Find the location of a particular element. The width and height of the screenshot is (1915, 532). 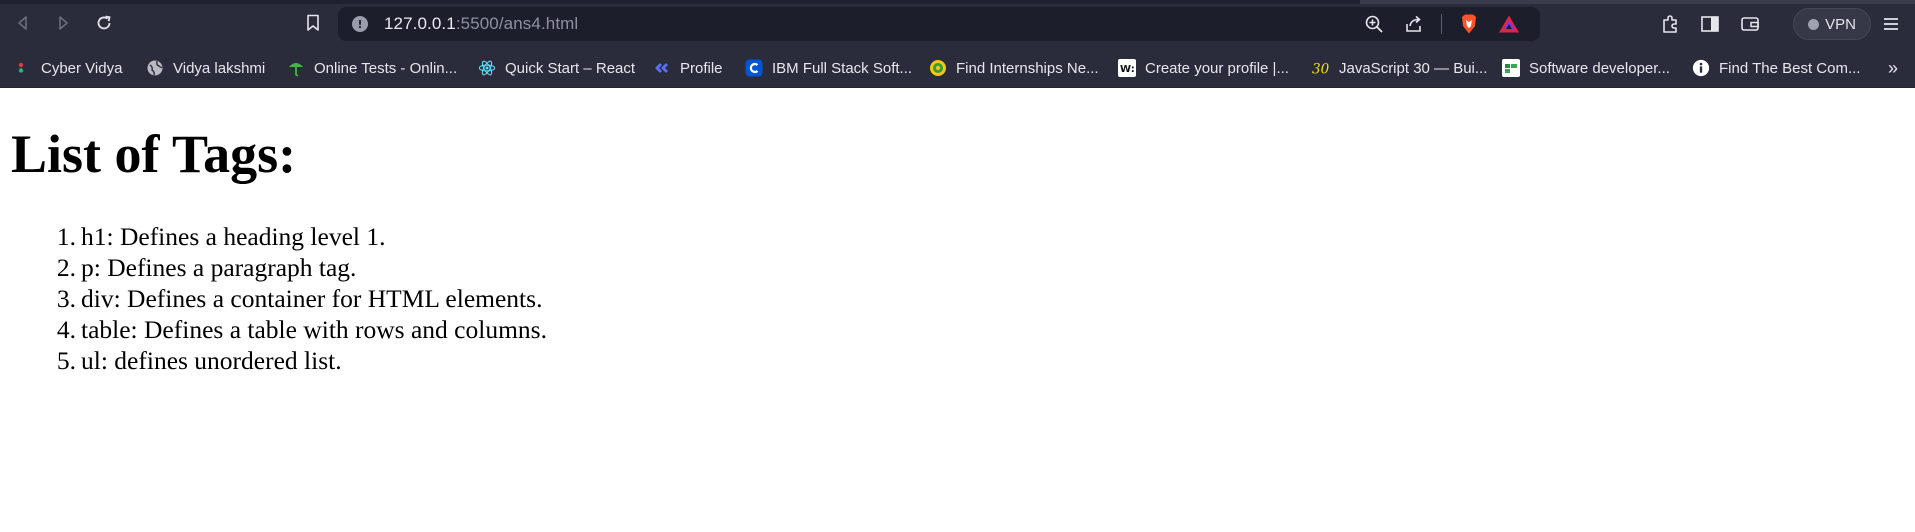

list-item-number: 5. is located at coordinates (66, 360).